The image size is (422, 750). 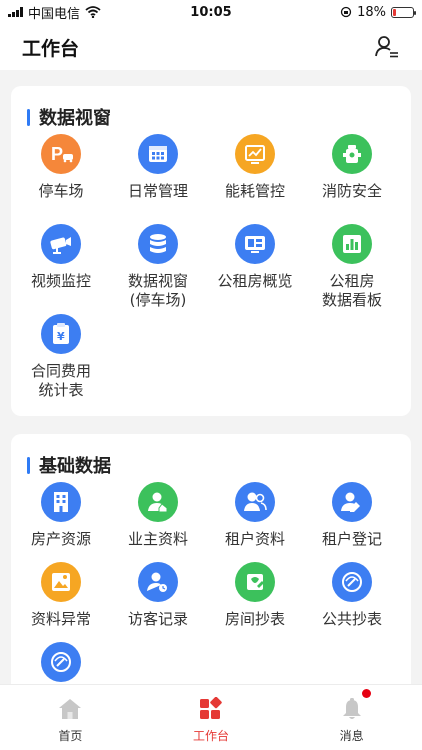 What do you see at coordinates (60, 380) in the screenshot?
I see `grid-item-label: 合同费用 统计表` at bounding box center [60, 380].